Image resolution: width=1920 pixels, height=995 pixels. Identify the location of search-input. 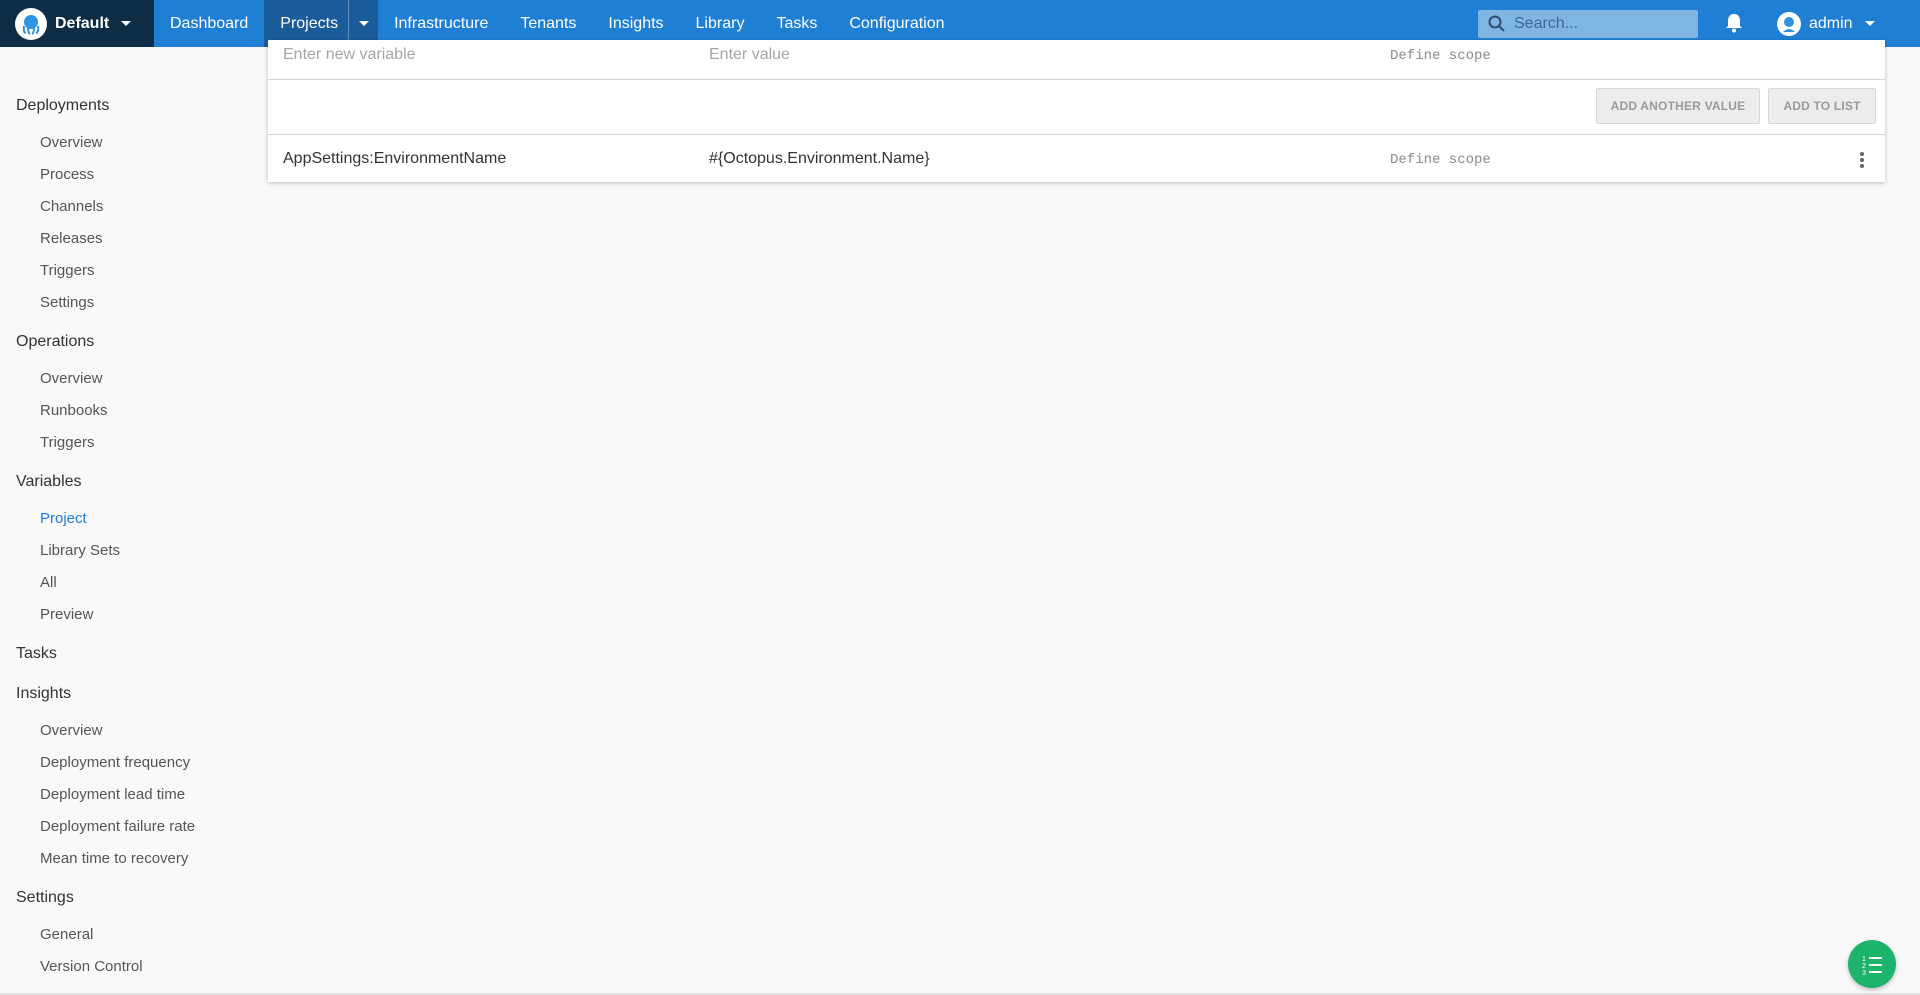
(1599, 24).